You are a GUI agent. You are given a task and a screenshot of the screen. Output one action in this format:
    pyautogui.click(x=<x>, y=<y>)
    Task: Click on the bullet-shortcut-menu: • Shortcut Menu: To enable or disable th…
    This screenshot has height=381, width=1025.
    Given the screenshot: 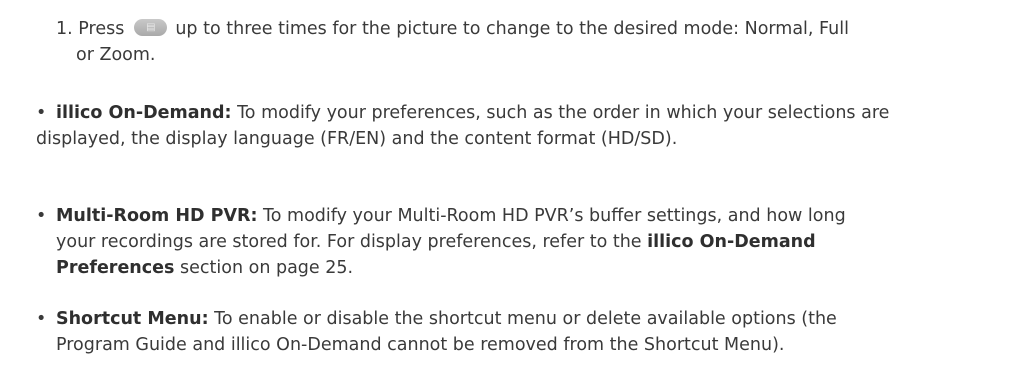 What is the action you would take?
    pyautogui.click(x=526, y=332)
    